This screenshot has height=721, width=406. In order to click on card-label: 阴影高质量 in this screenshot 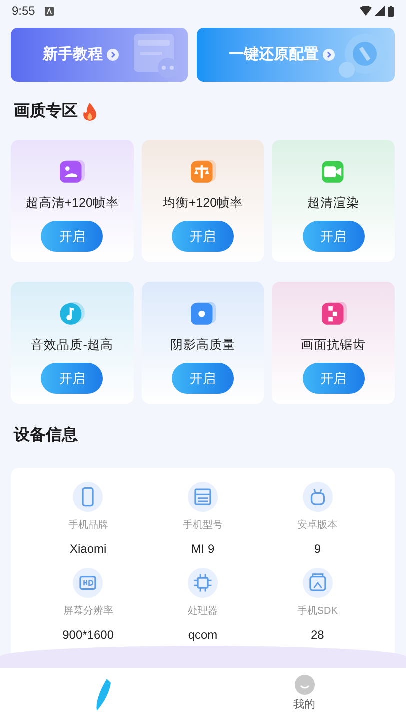, I will do `click(203, 345)`.